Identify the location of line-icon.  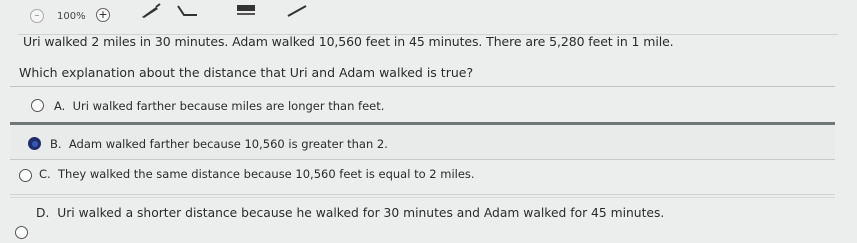
(187, 11).